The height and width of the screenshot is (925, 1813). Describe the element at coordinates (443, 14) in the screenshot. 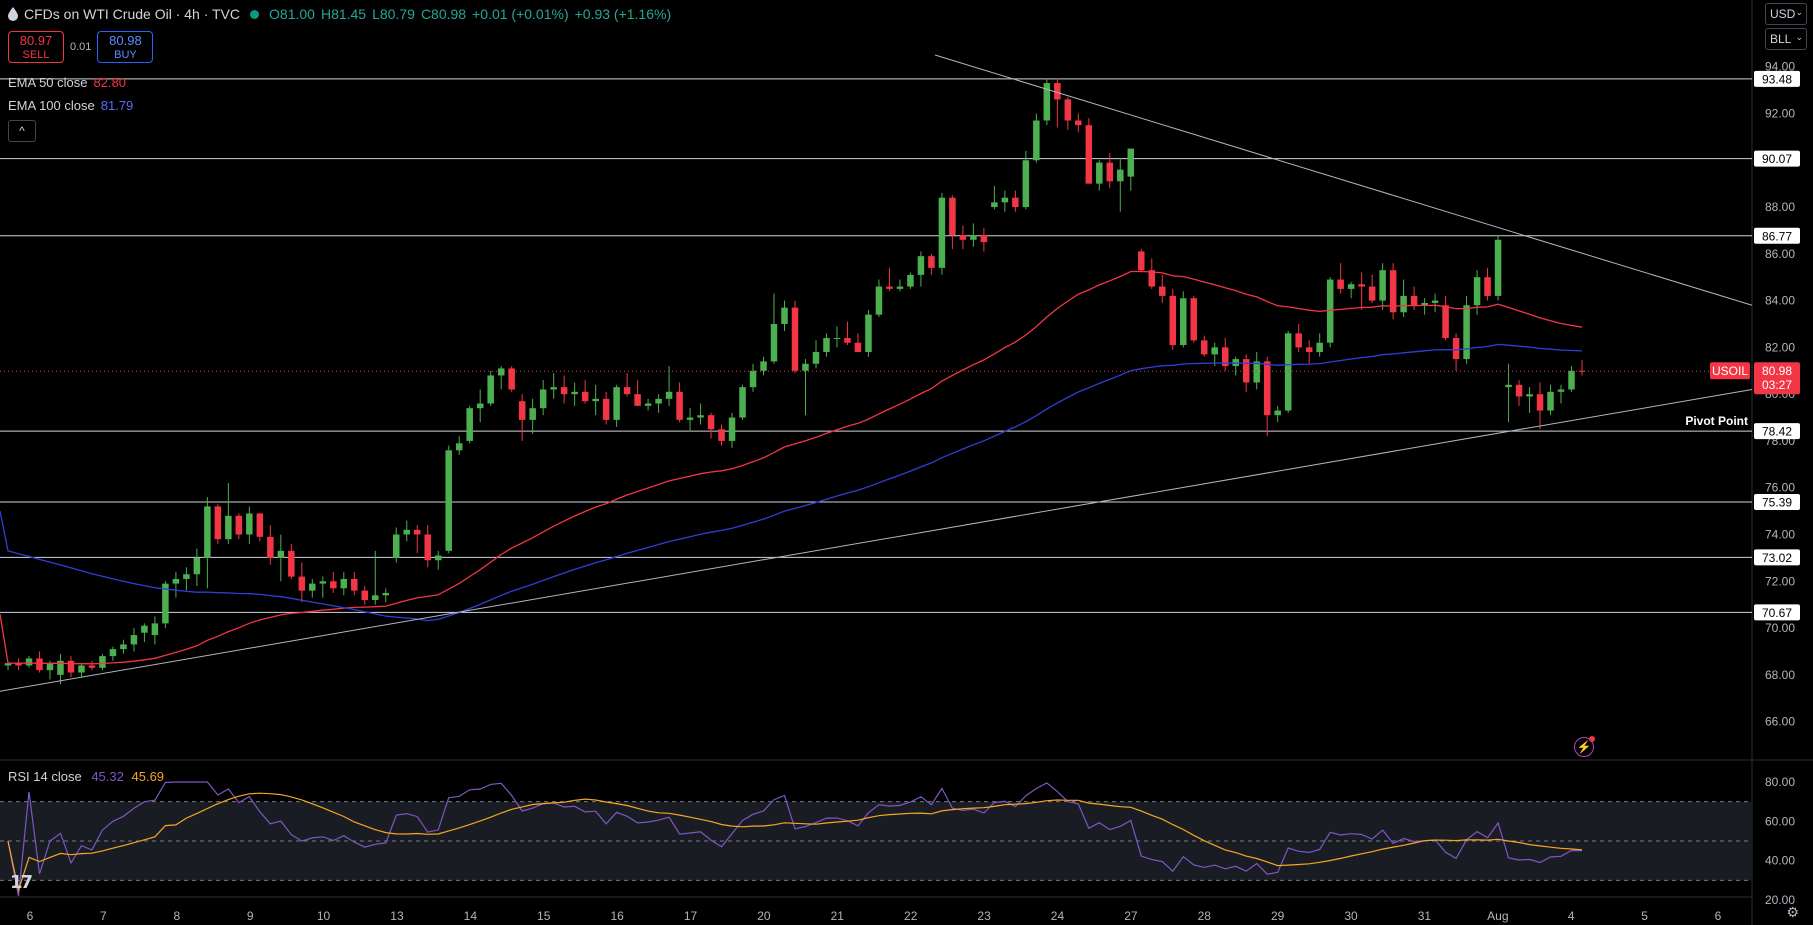

I see `ohlc-close: C80.98` at that location.